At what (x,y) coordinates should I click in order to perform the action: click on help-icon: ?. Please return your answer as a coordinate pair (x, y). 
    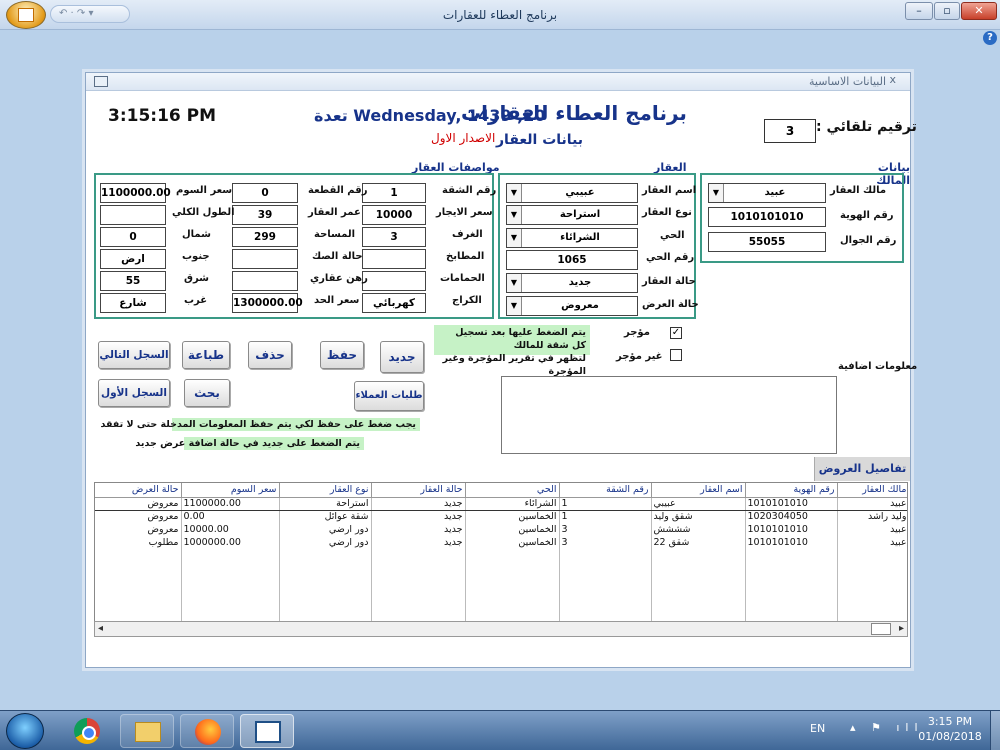
    Looking at the image, I should click on (990, 38).